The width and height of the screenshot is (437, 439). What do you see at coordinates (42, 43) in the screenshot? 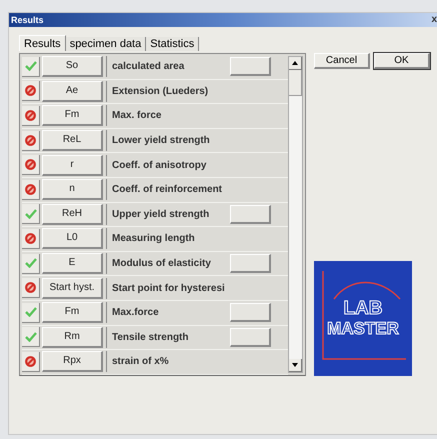
I see `tab: Results` at bounding box center [42, 43].